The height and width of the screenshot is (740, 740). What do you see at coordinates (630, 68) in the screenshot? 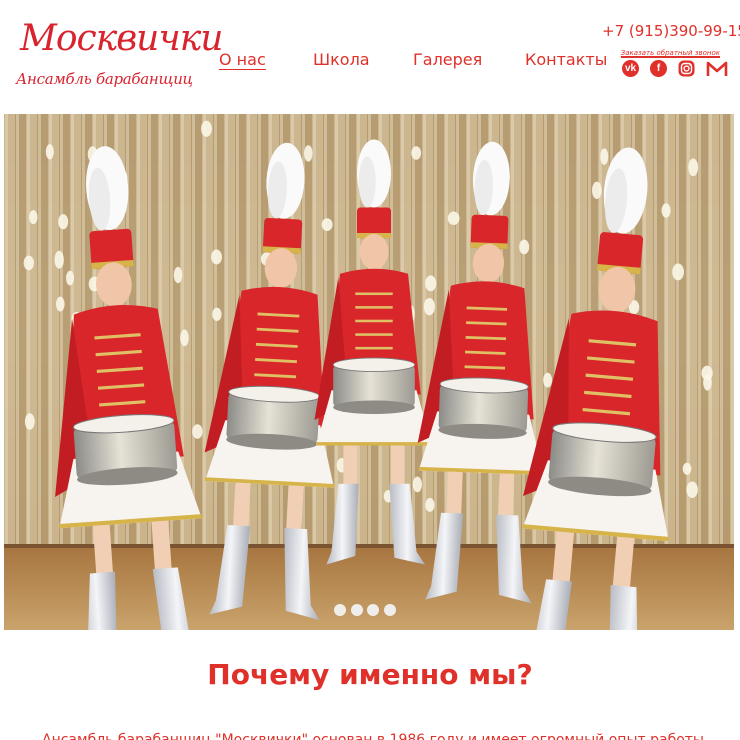
I see `vk-icon: vk` at bounding box center [630, 68].